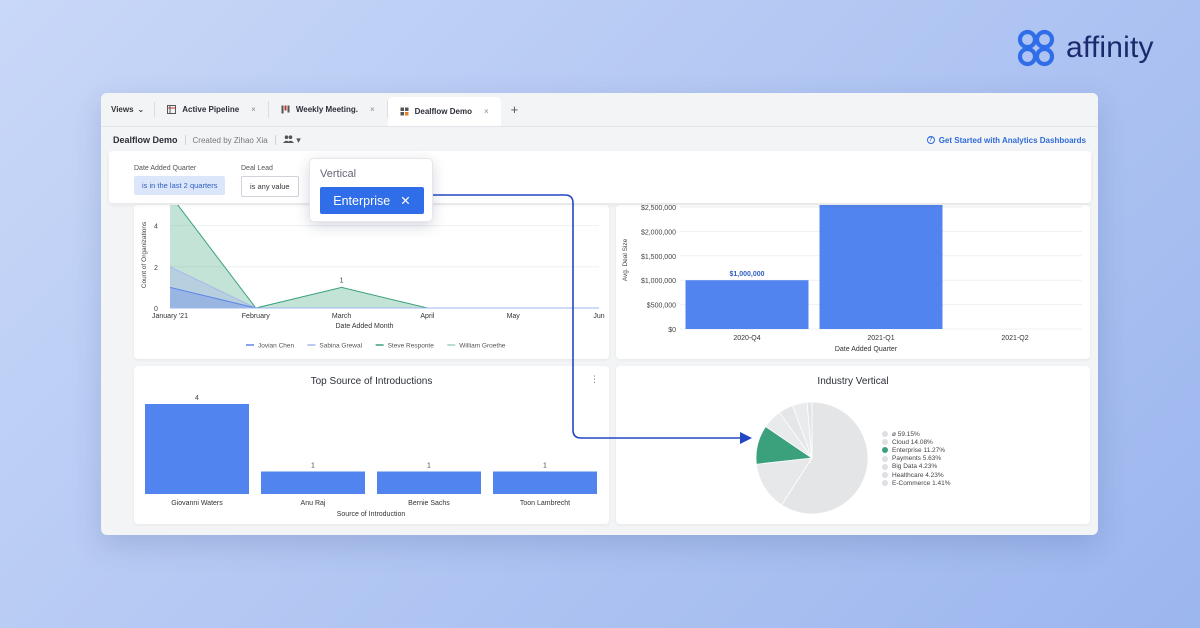  Describe the element at coordinates (746, 338) in the screenshot. I see `x-tick-label: 2020-Q4` at that location.